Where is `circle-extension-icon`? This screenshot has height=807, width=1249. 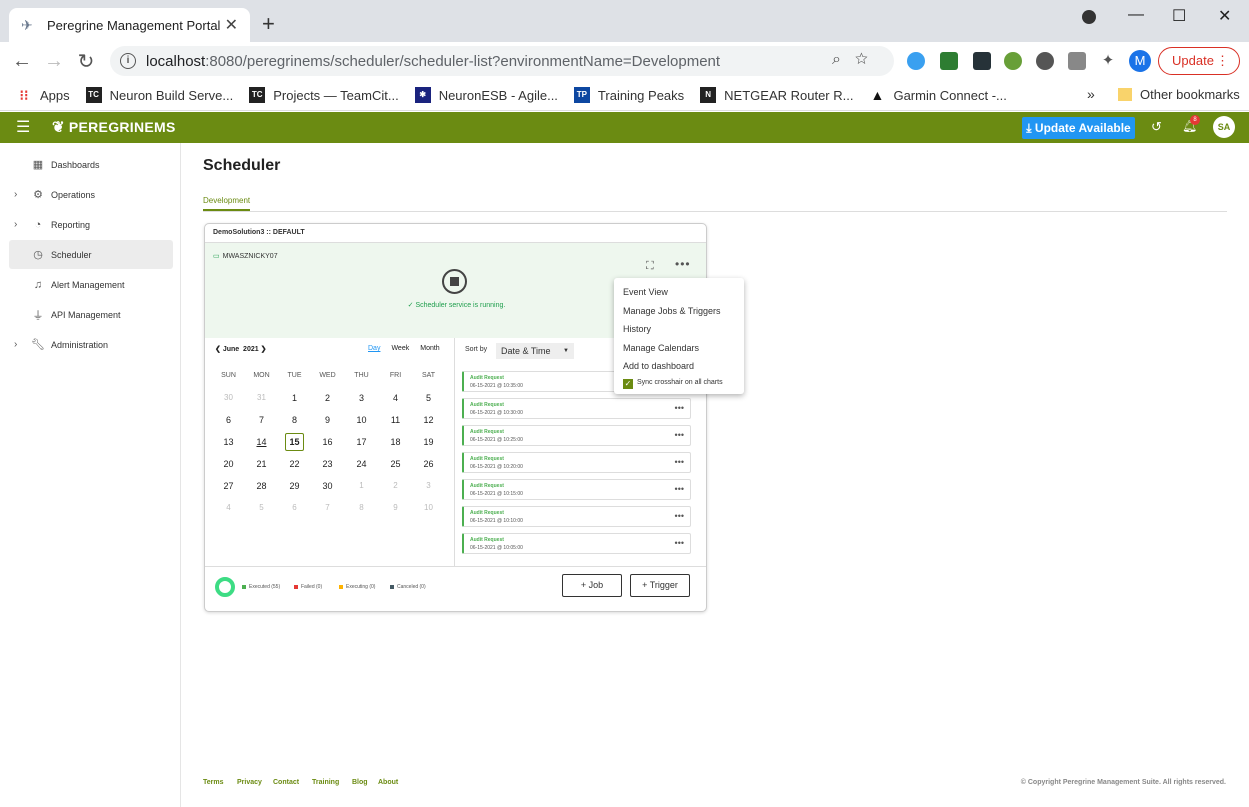 circle-extension-icon is located at coordinates (1045, 61).